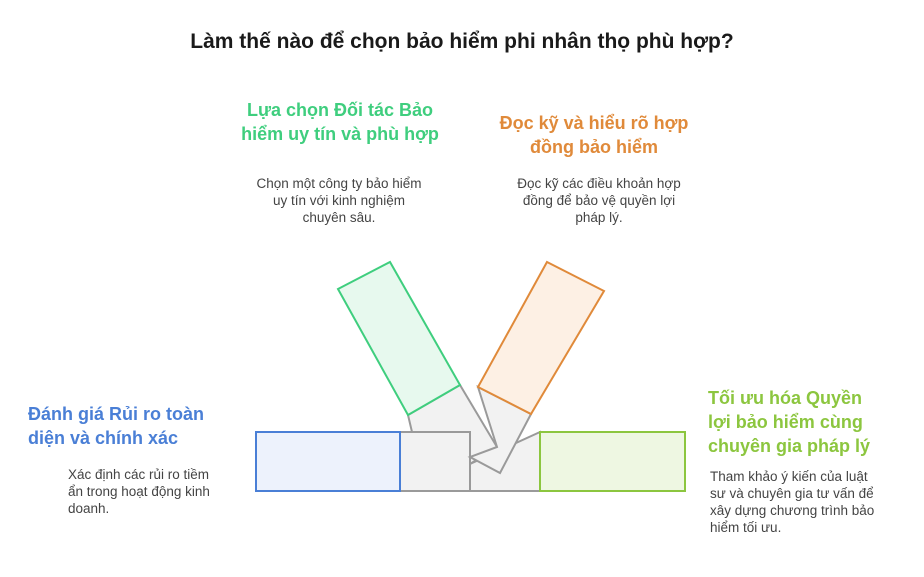 The height and width of the screenshot is (577, 924). I want to click on block-read-contract, so click(541, 338).